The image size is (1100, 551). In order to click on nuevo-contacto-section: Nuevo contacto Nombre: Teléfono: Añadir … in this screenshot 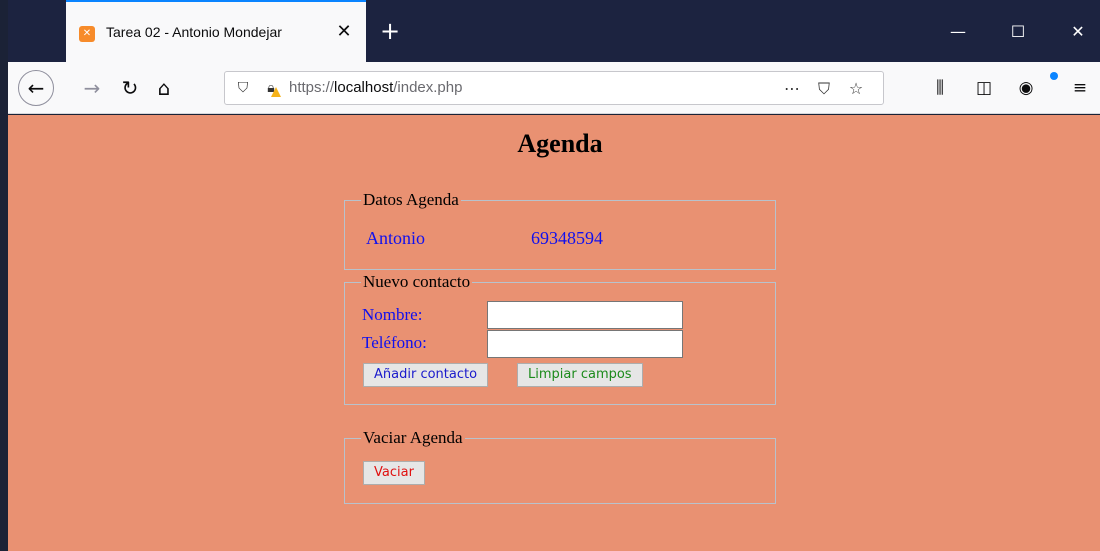, I will do `click(560, 339)`.